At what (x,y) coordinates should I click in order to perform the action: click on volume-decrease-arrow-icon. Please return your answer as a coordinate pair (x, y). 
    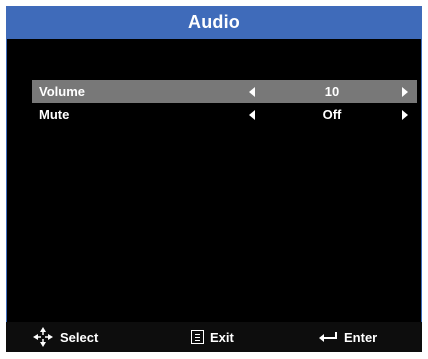
    Looking at the image, I should click on (252, 92).